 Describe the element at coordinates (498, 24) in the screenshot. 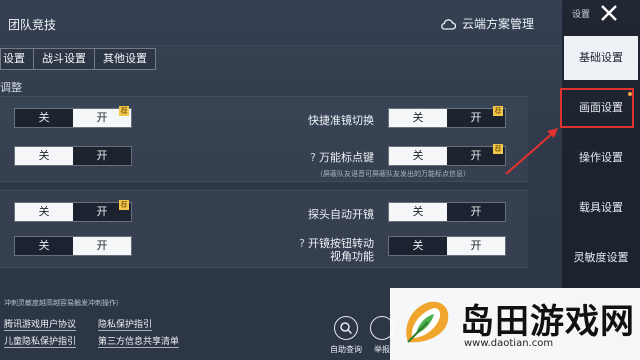

I see `cloud-plan-label: 云端方案管理` at that location.